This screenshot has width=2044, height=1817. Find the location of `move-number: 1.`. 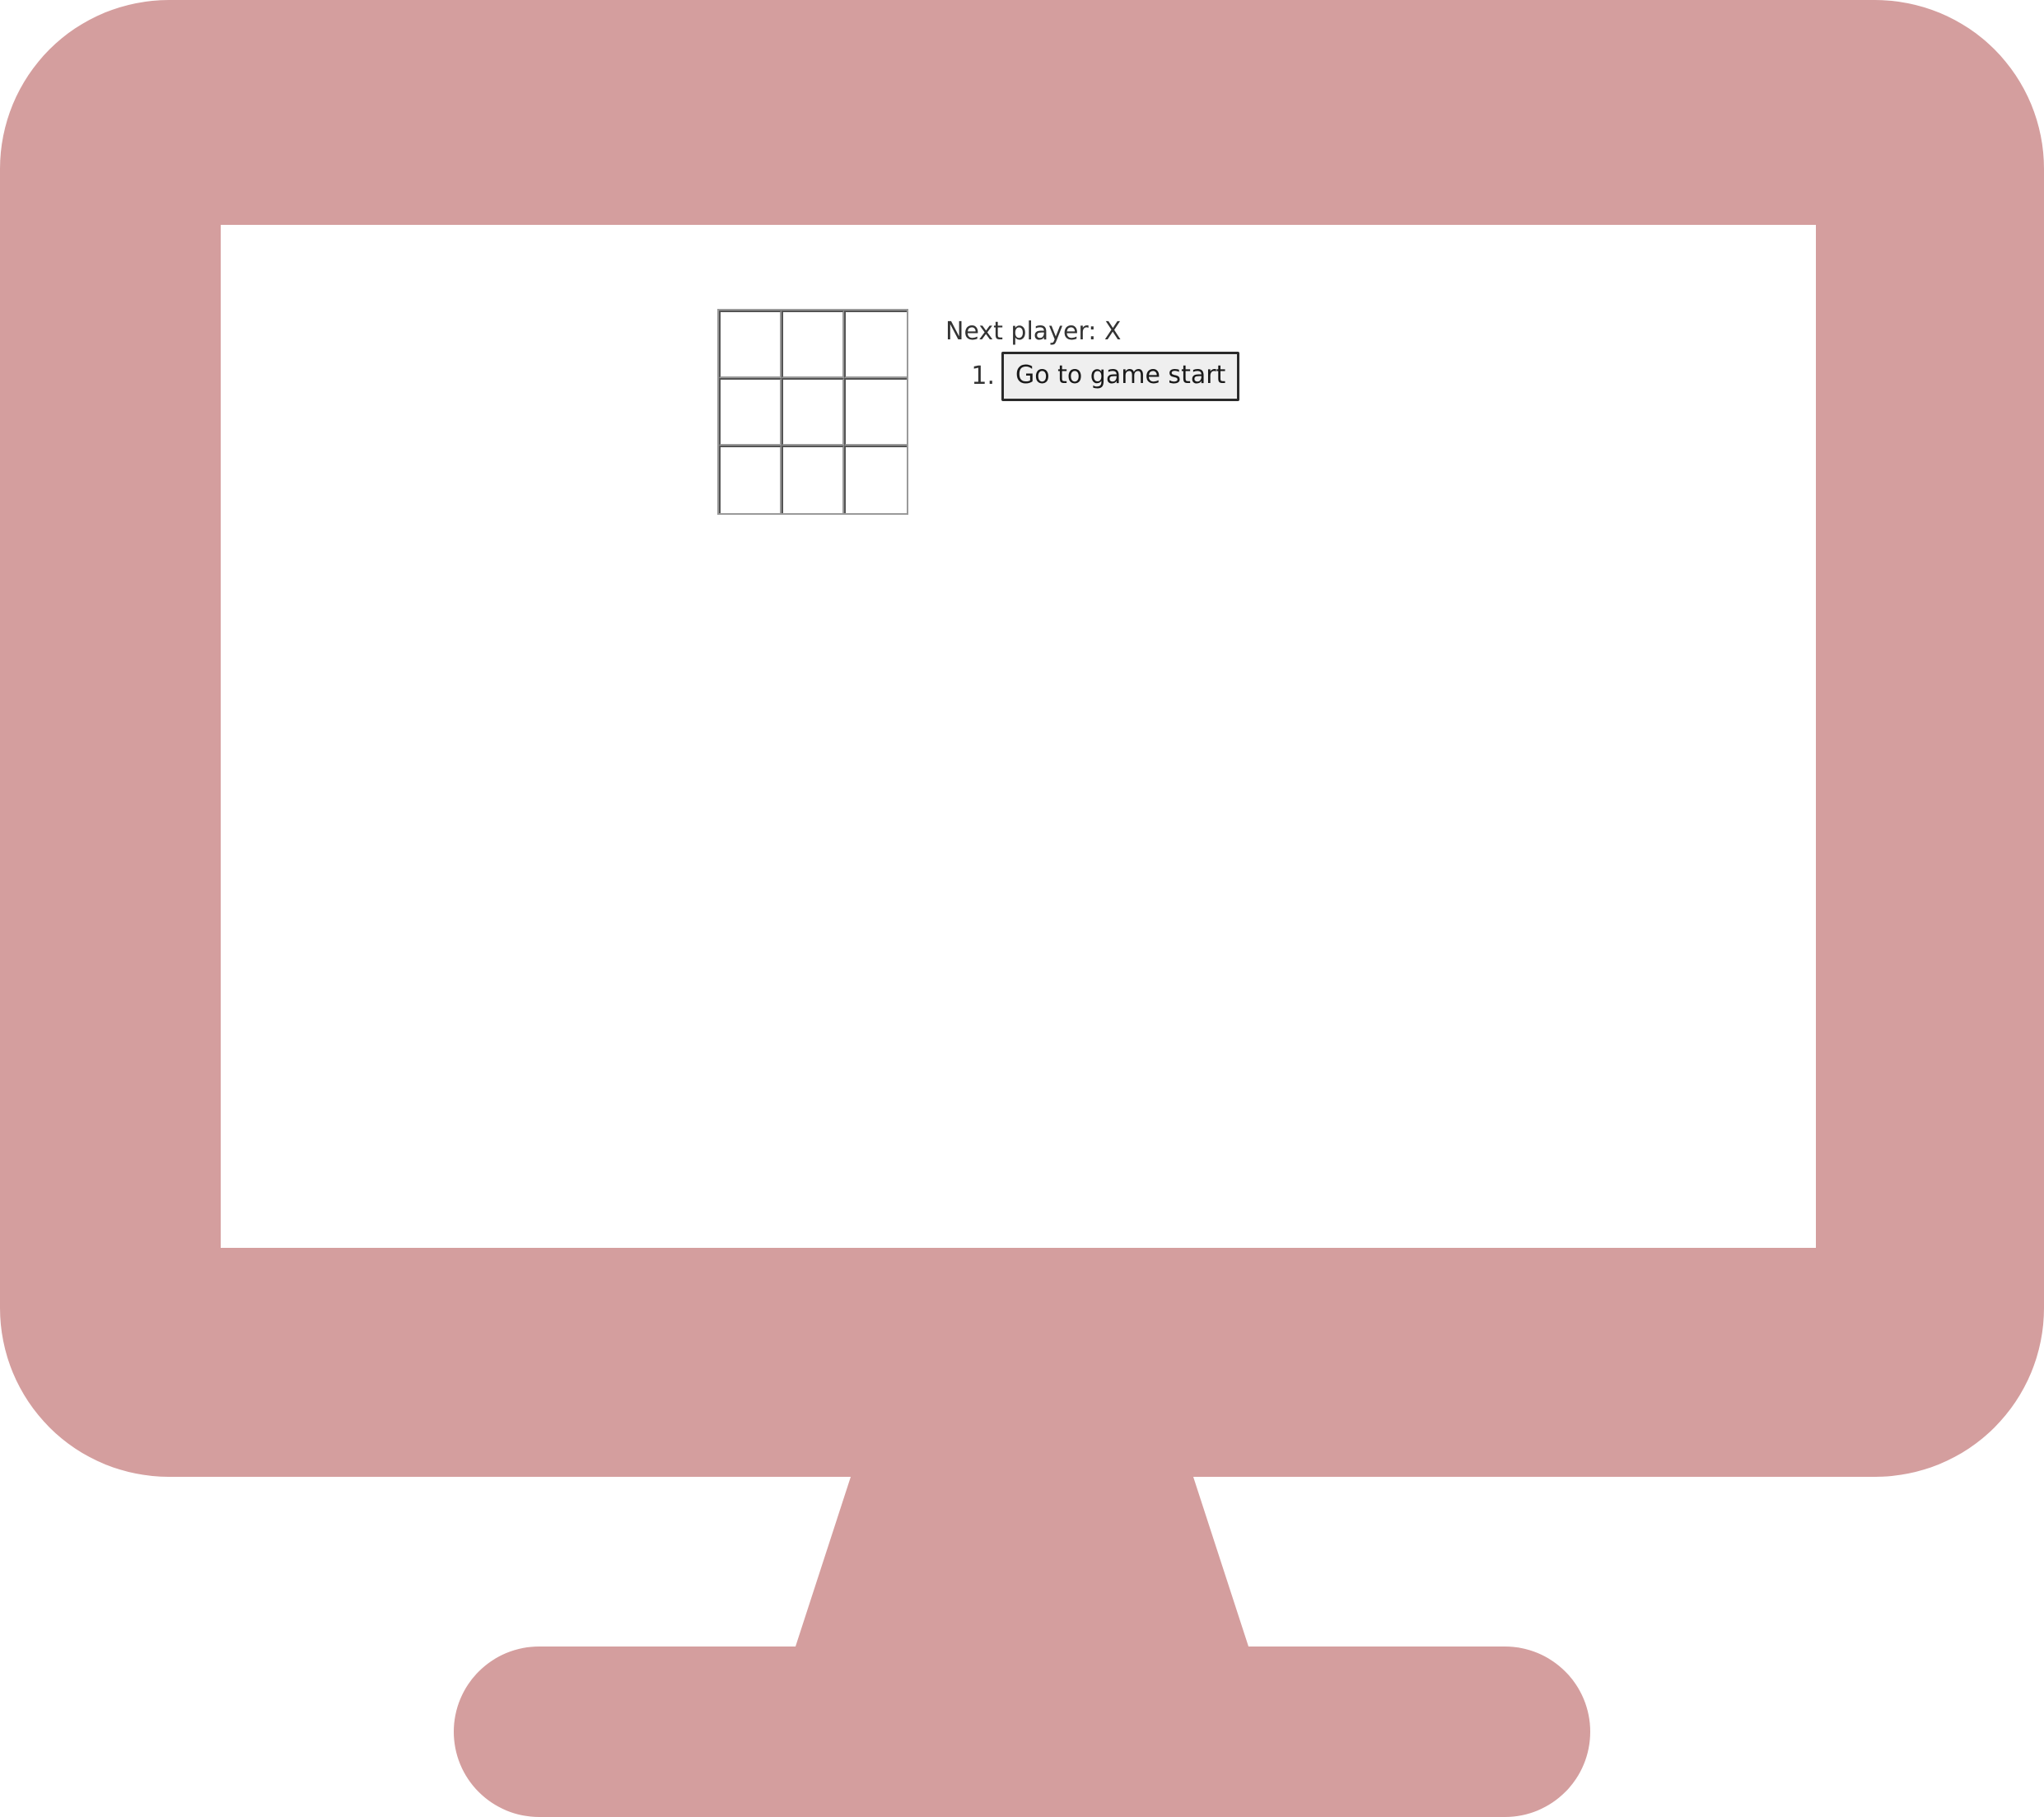

move-number: 1. is located at coordinates (983, 376).